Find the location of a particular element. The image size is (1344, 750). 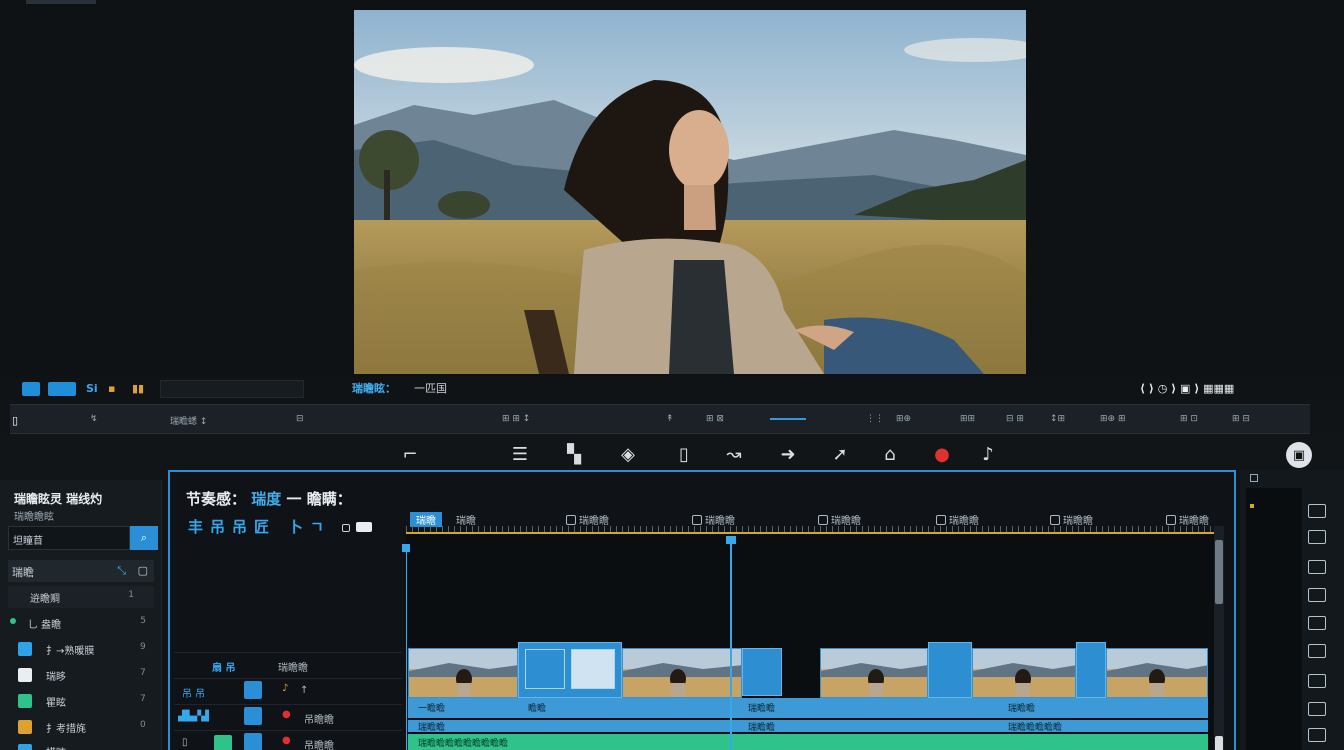

chart-icon: ▮▮ is located at coordinates (138, 389).